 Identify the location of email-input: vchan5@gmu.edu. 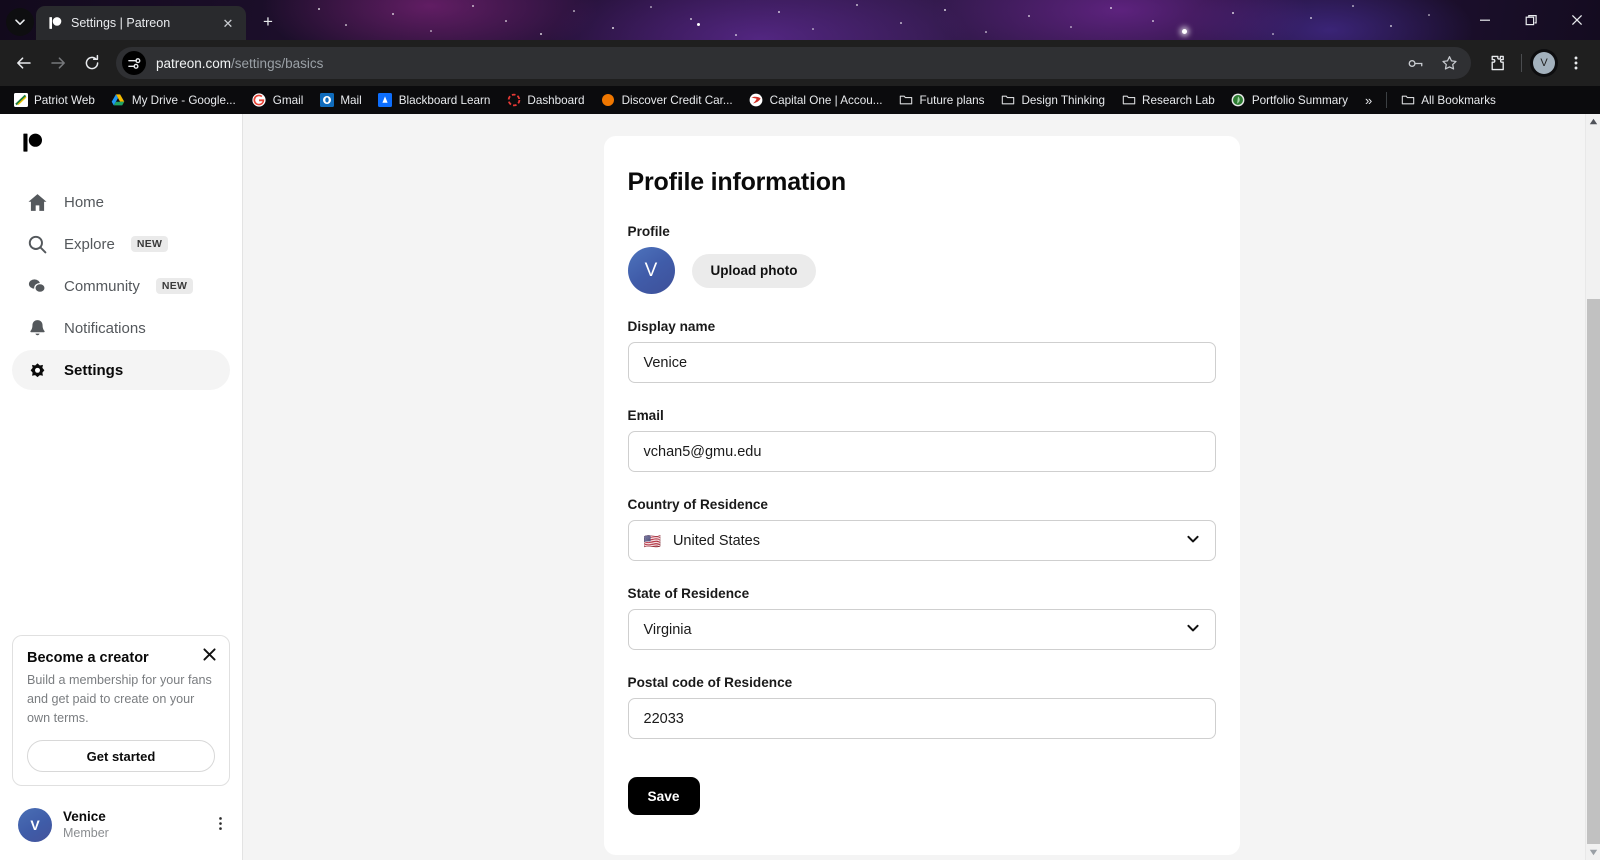
(921, 451).